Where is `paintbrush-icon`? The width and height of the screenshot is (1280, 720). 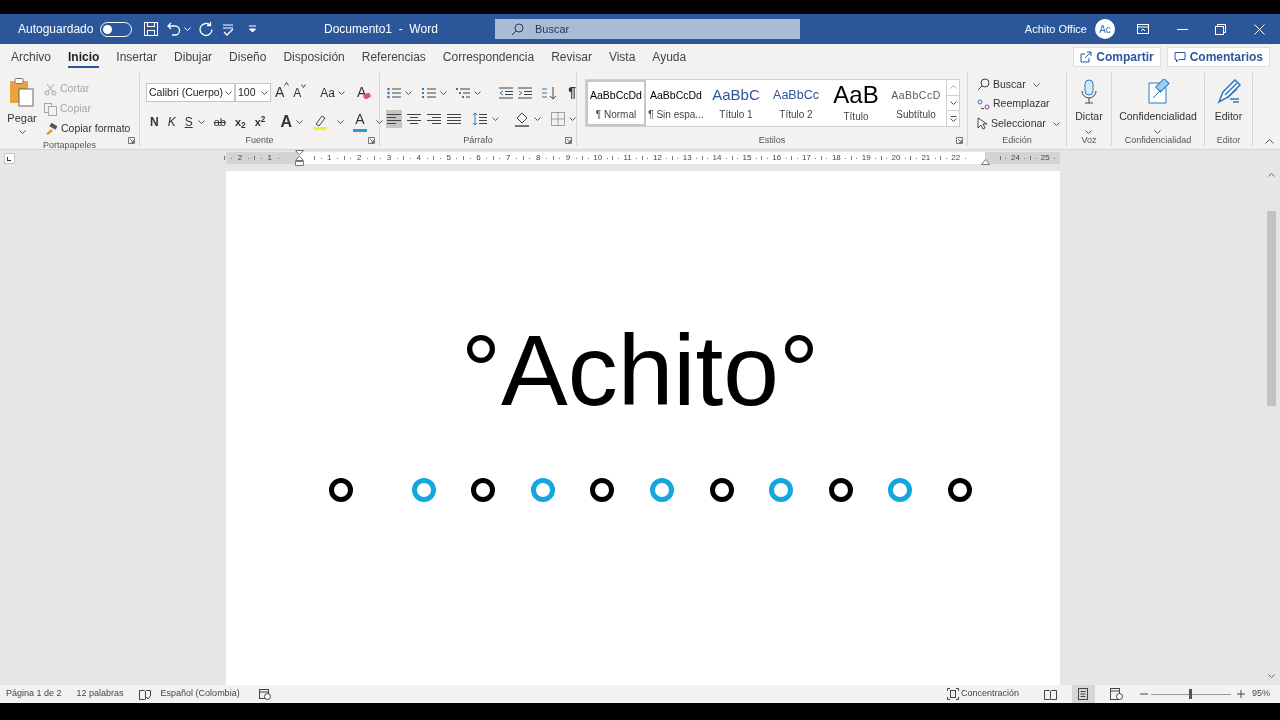
paintbrush-icon is located at coordinates (51, 129).